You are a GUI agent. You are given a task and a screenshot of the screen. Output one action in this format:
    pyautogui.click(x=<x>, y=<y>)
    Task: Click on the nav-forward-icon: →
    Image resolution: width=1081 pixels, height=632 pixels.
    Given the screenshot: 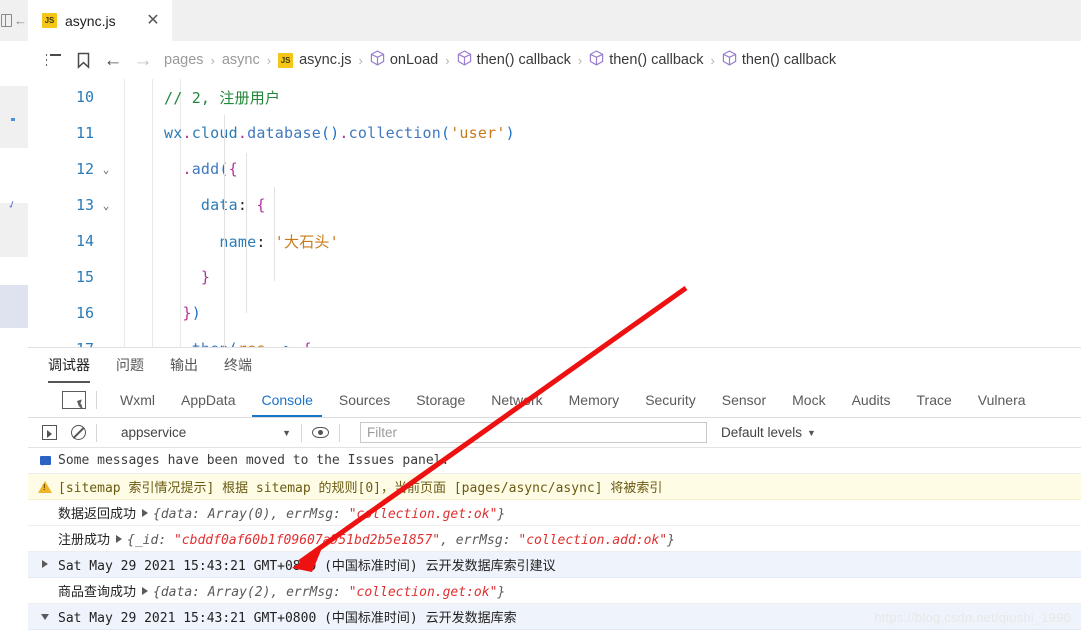 What is the action you would take?
    pyautogui.click(x=143, y=60)
    